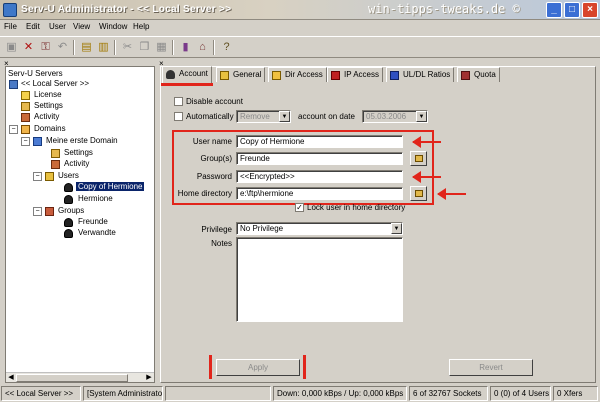  Describe the element at coordinates (10, 26) in the screenshot. I see `menu-file: File` at that location.